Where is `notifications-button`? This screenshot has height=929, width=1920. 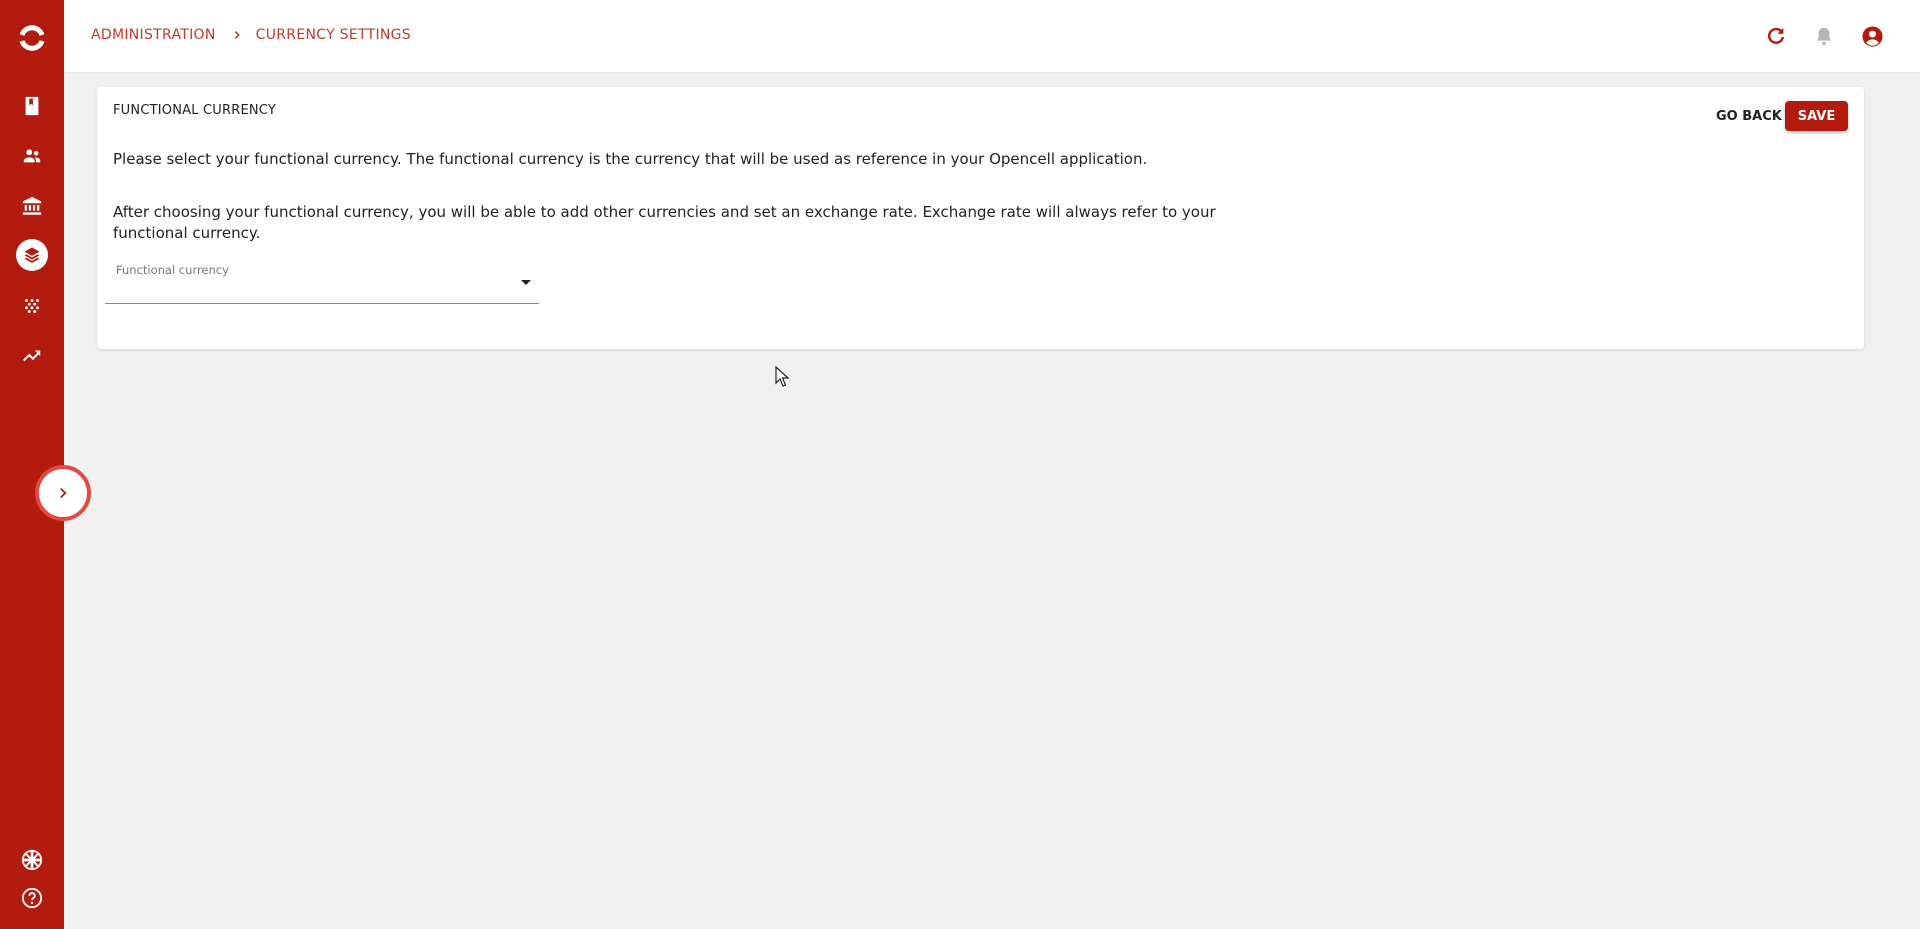
notifications-button is located at coordinates (1824, 36).